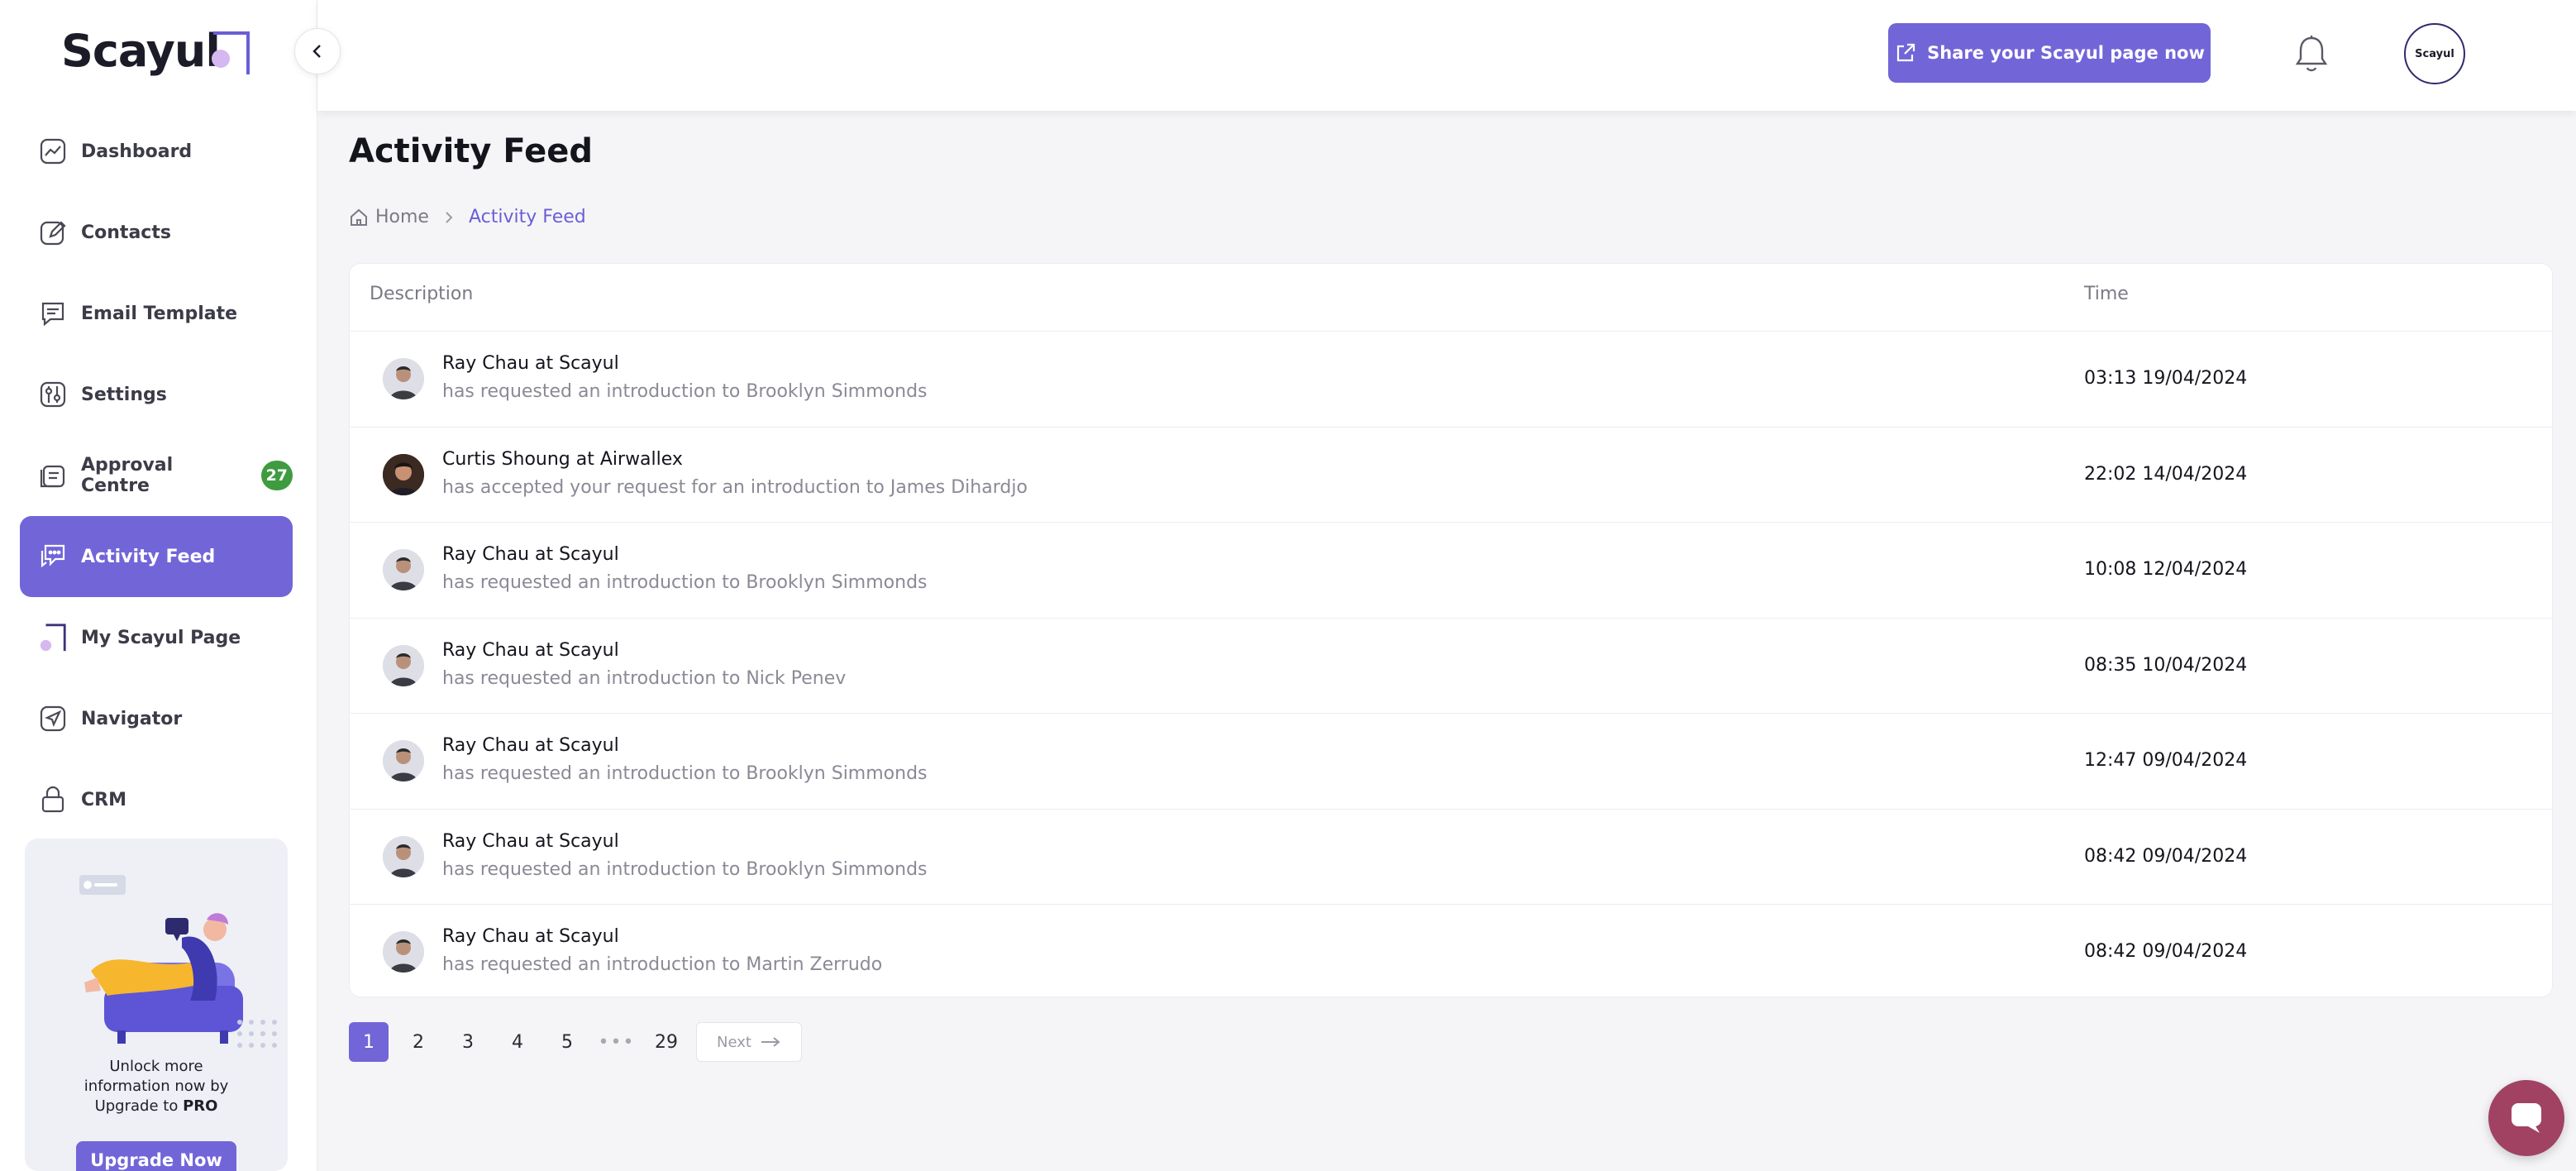 Image resolution: width=2576 pixels, height=1171 pixels. I want to click on page-button-4: 4, so click(517, 1042).